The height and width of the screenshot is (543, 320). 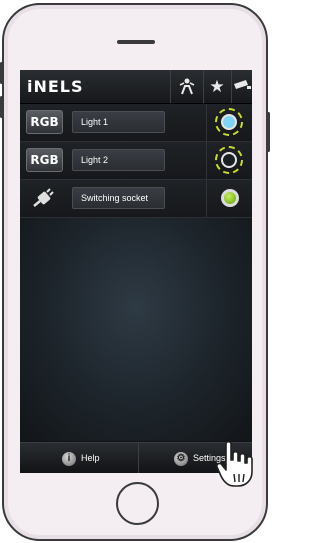 What do you see at coordinates (69, 458) in the screenshot?
I see `help-icon: i` at bounding box center [69, 458].